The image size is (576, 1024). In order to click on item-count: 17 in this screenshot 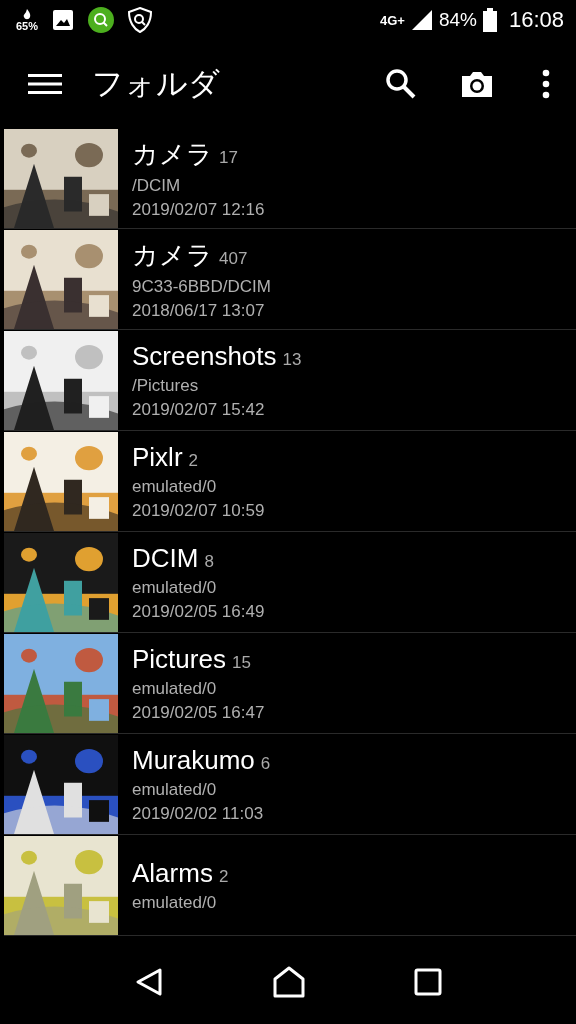, I will do `click(228, 157)`.